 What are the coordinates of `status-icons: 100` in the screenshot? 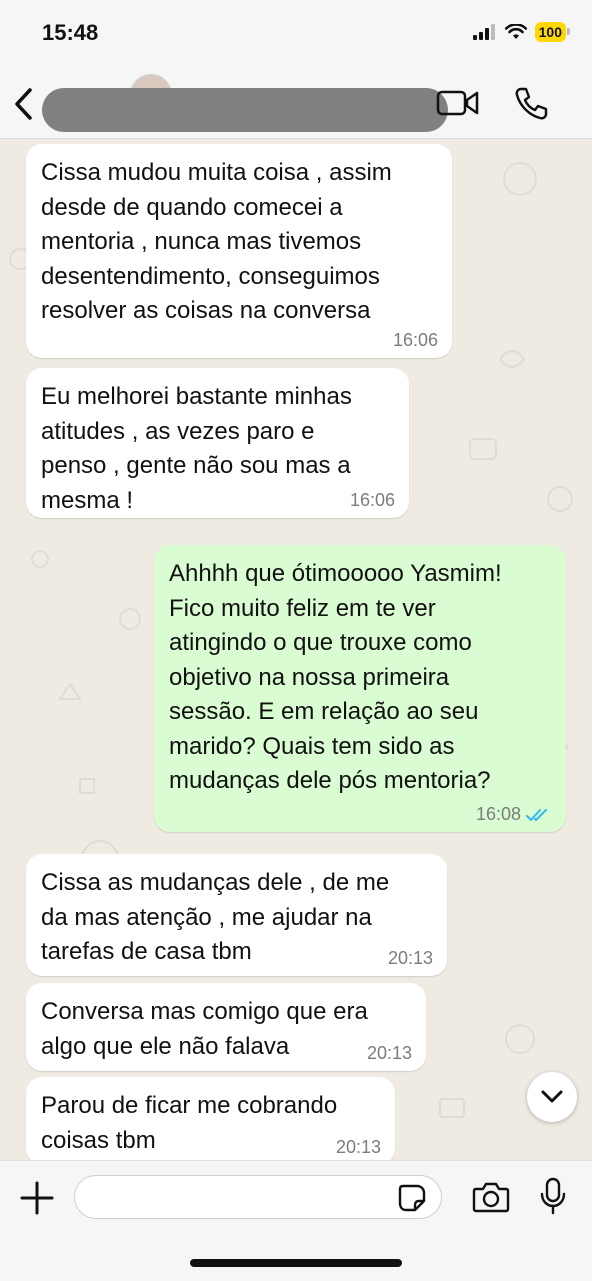 It's located at (521, 32).